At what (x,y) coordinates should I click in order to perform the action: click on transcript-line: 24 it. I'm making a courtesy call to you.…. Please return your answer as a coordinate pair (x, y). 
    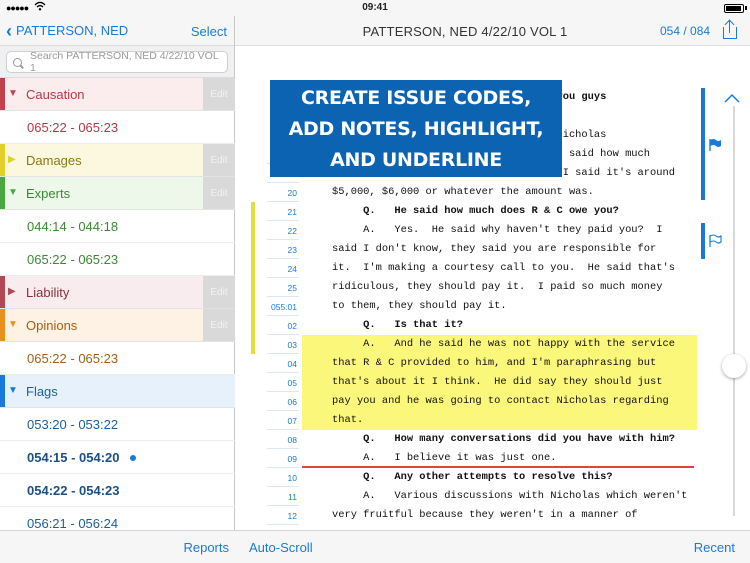
    Looking at the image, I should click on (492, 268).